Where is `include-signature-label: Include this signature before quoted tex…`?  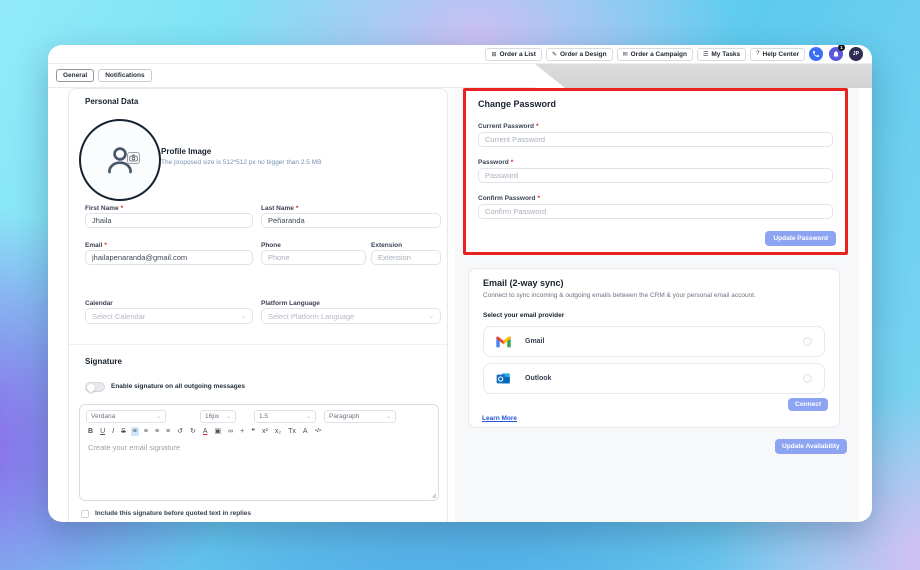
include-signature-label: Include this signature before quoted tex… is located at coordinates (173, 513).